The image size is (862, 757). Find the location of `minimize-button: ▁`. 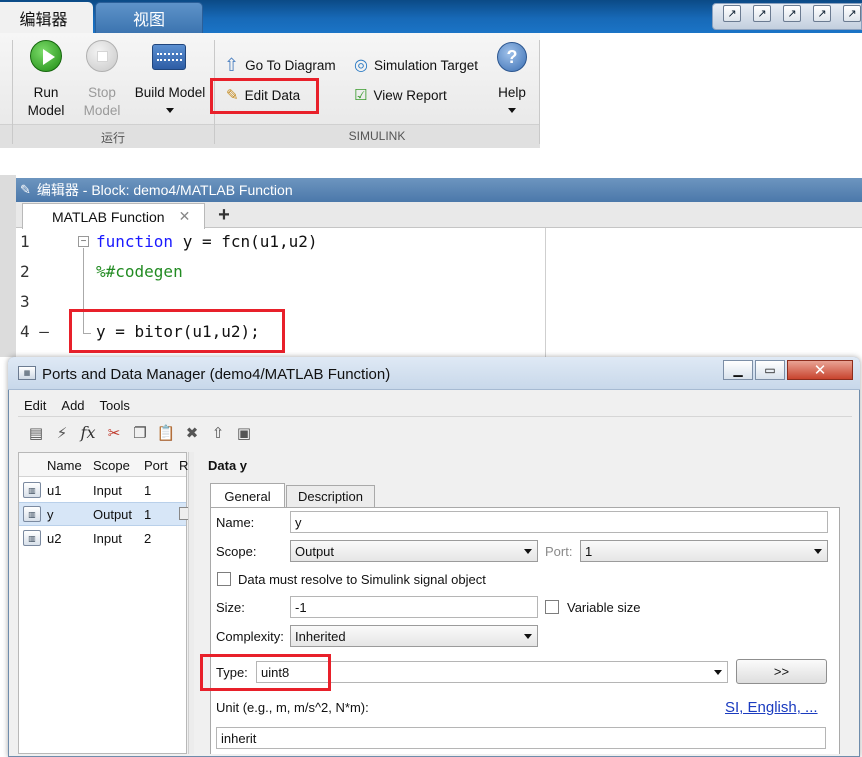

minimize-button: ▁ is located at coordinates (738, 370).